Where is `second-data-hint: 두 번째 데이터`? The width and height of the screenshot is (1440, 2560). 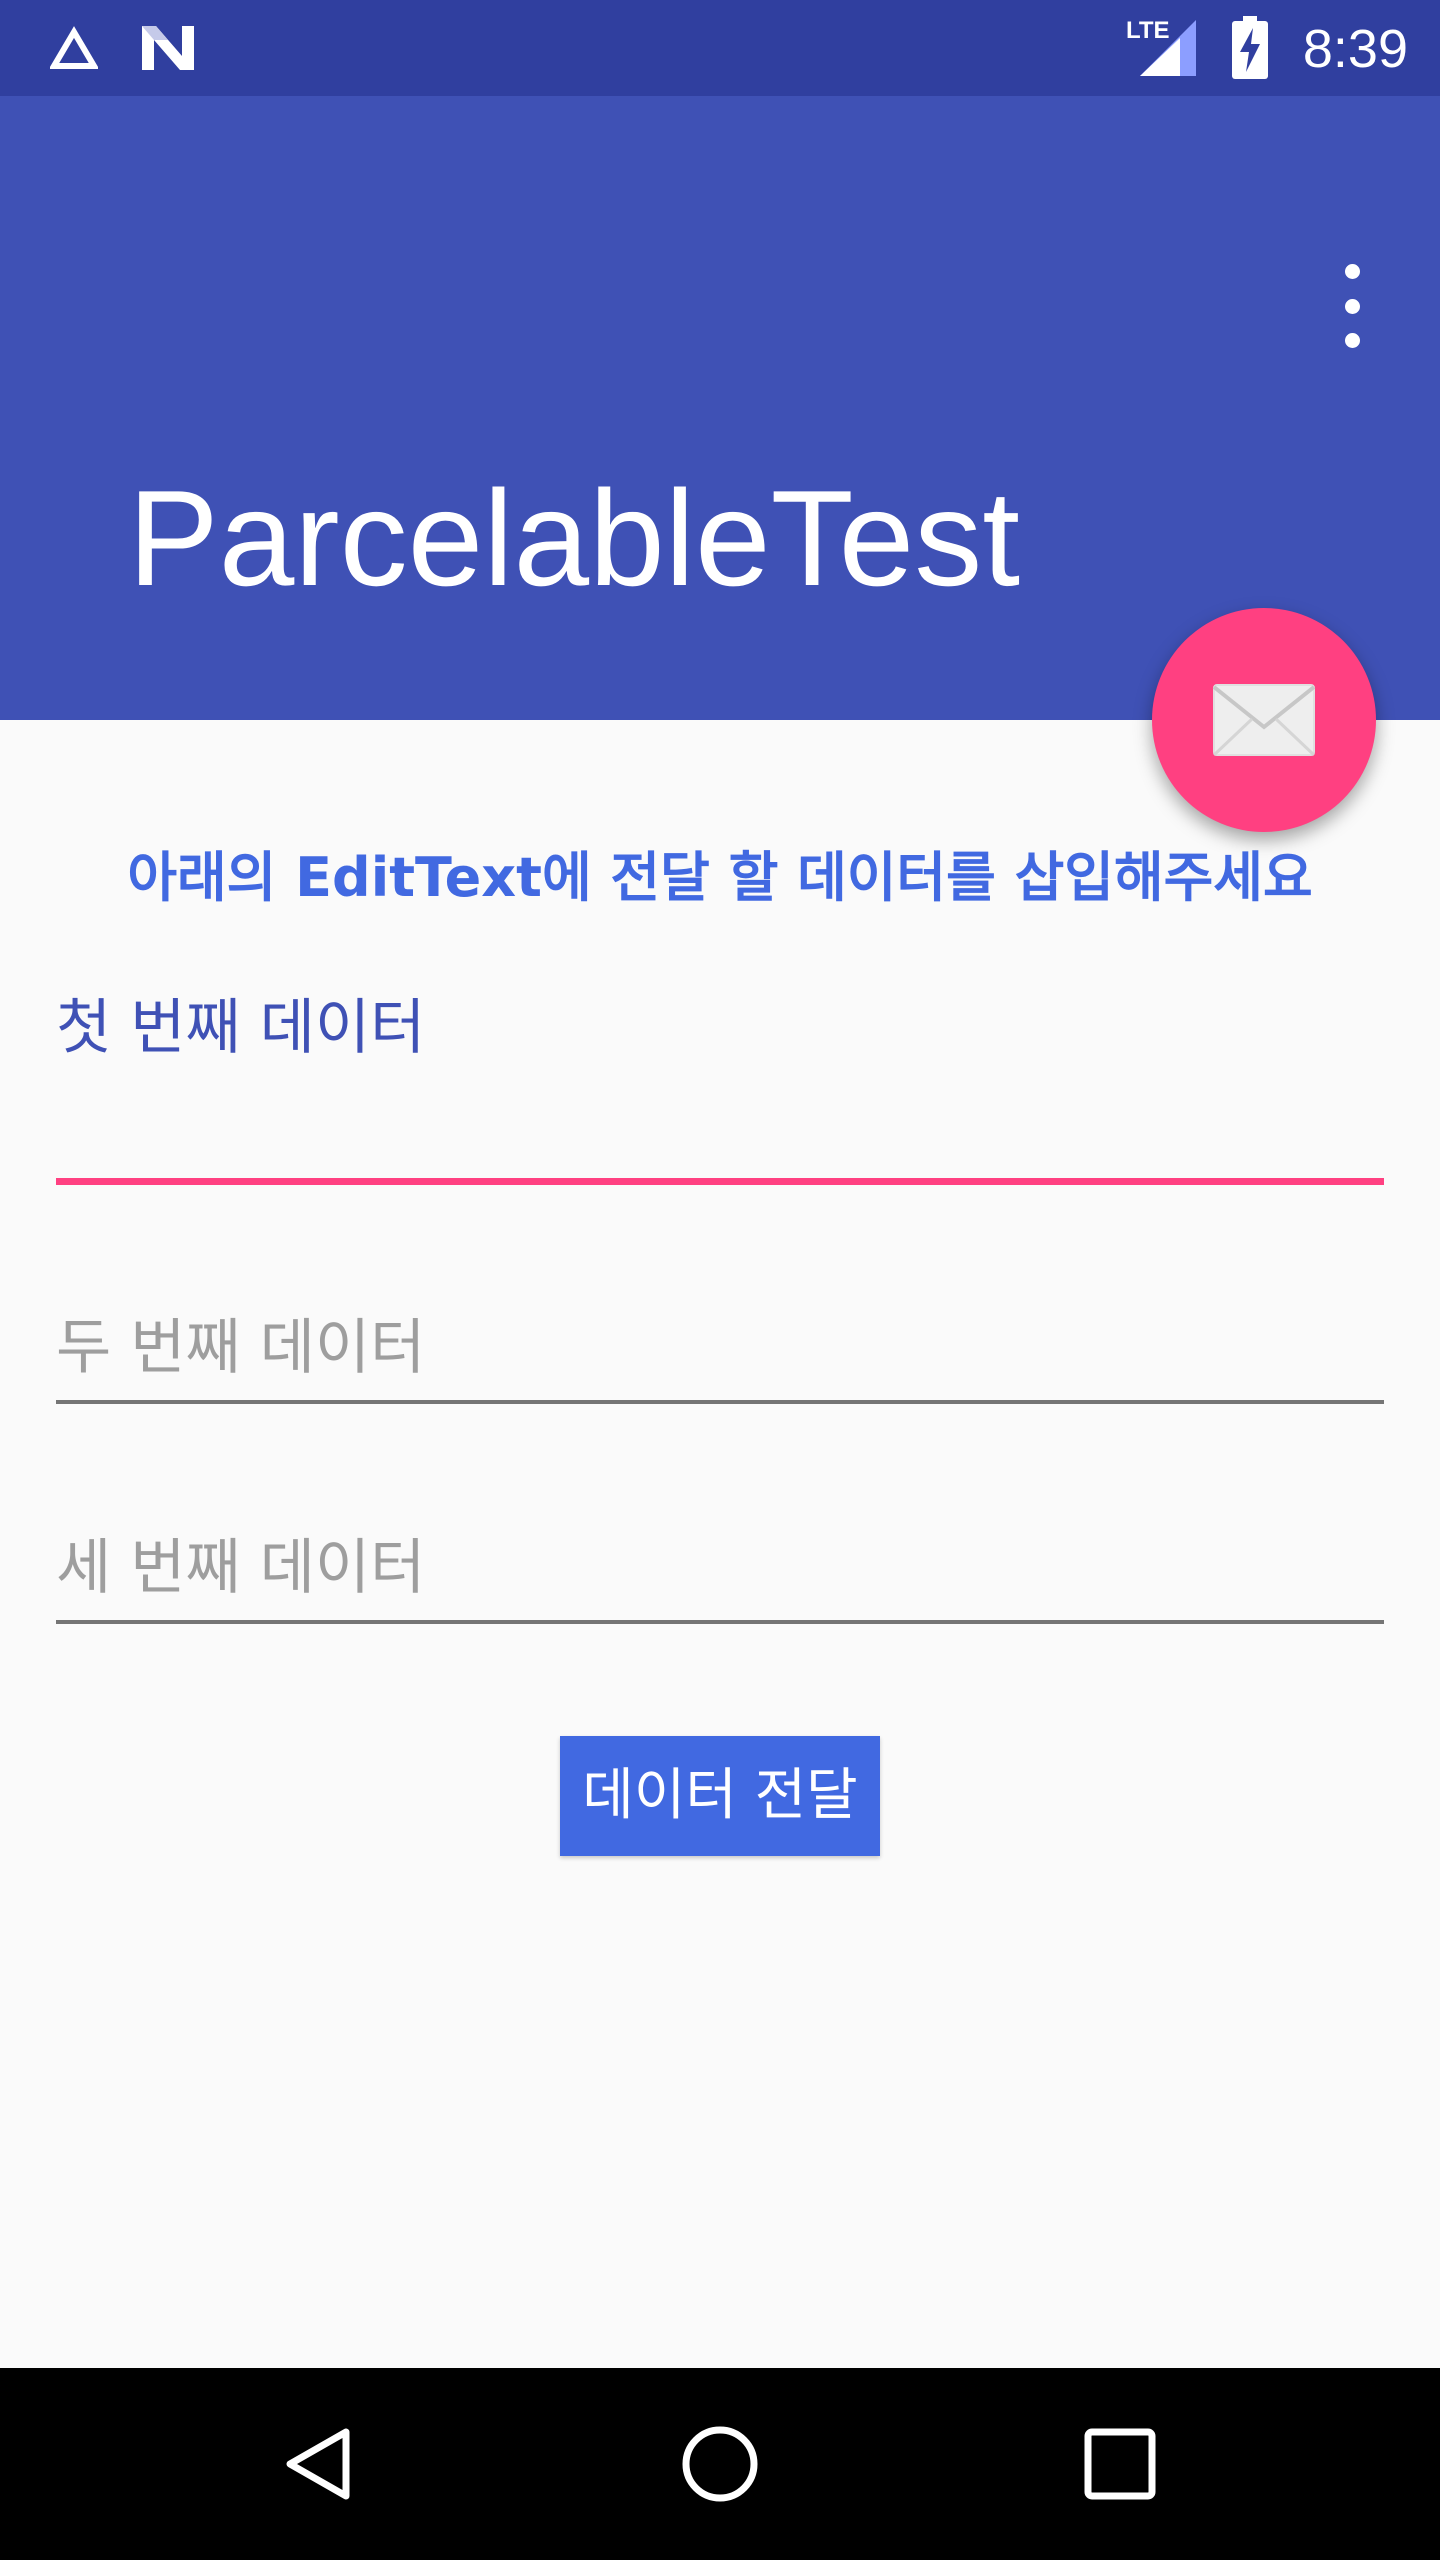 second-data-hint: 두 번째 데이터 is located at coordinates (241, 1348).